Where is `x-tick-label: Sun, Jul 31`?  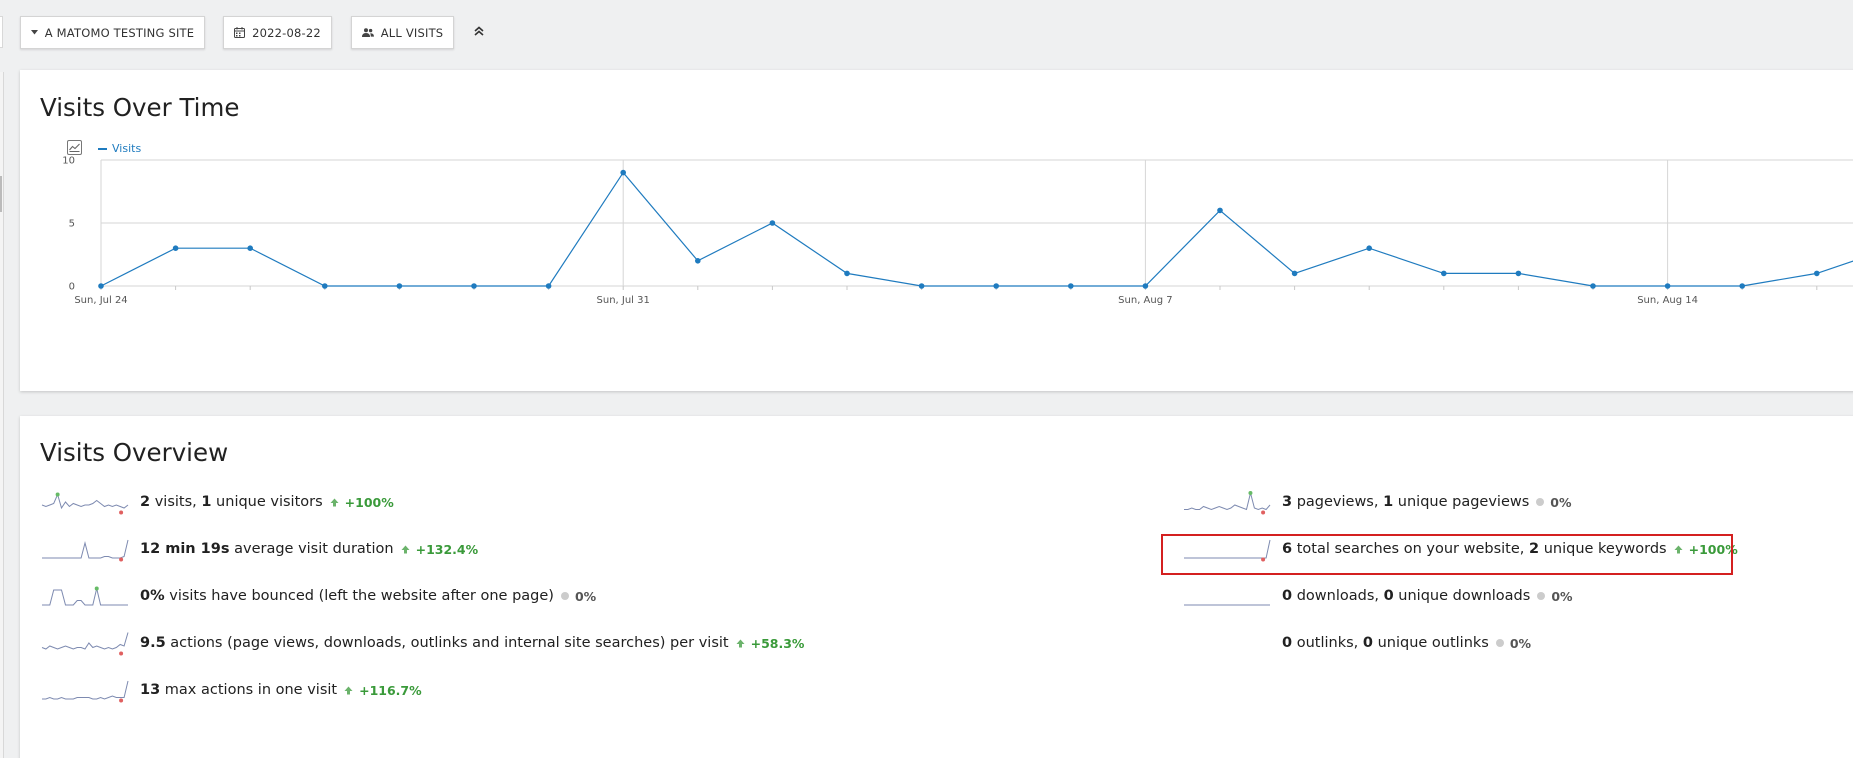 x-tick-label: Sun, Jul 31 is located at coordinates (623, 300).